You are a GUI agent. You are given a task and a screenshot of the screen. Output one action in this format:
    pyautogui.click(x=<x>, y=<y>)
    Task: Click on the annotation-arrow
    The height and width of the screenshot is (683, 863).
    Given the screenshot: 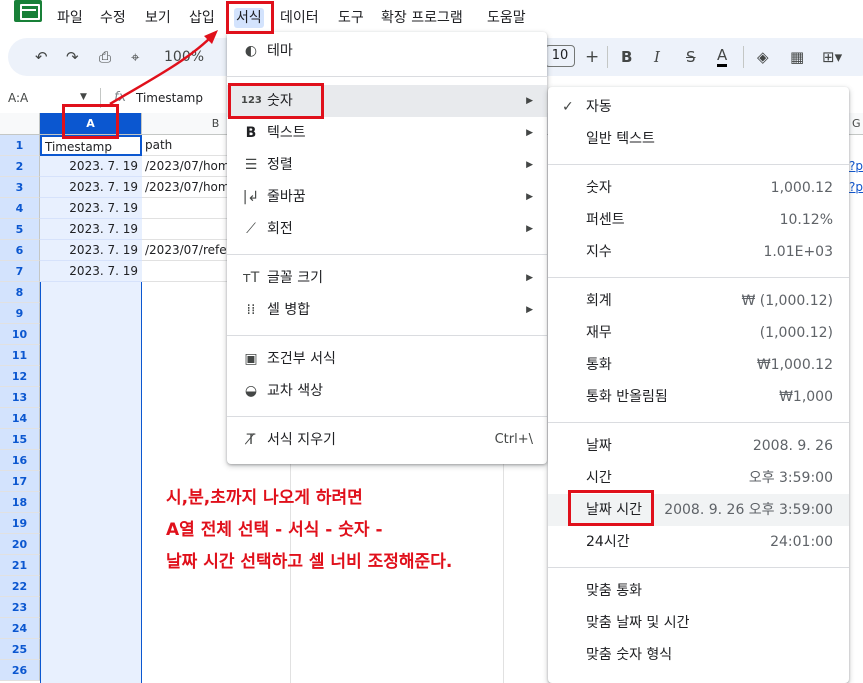 What is the action you would take?
    pyautogui.click(x=163, y=68)
    